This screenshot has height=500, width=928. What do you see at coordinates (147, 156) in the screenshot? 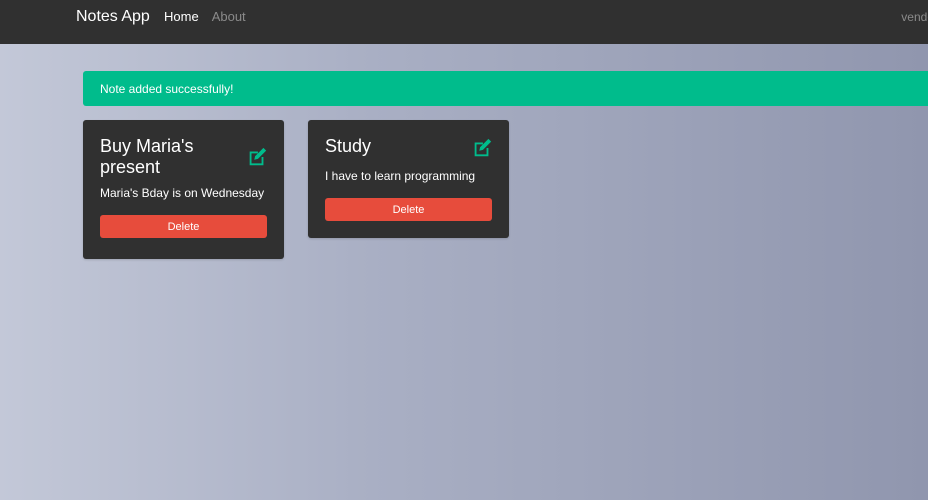
I see `note-title: Buy Maria's present` at bounding box center [147, 156].